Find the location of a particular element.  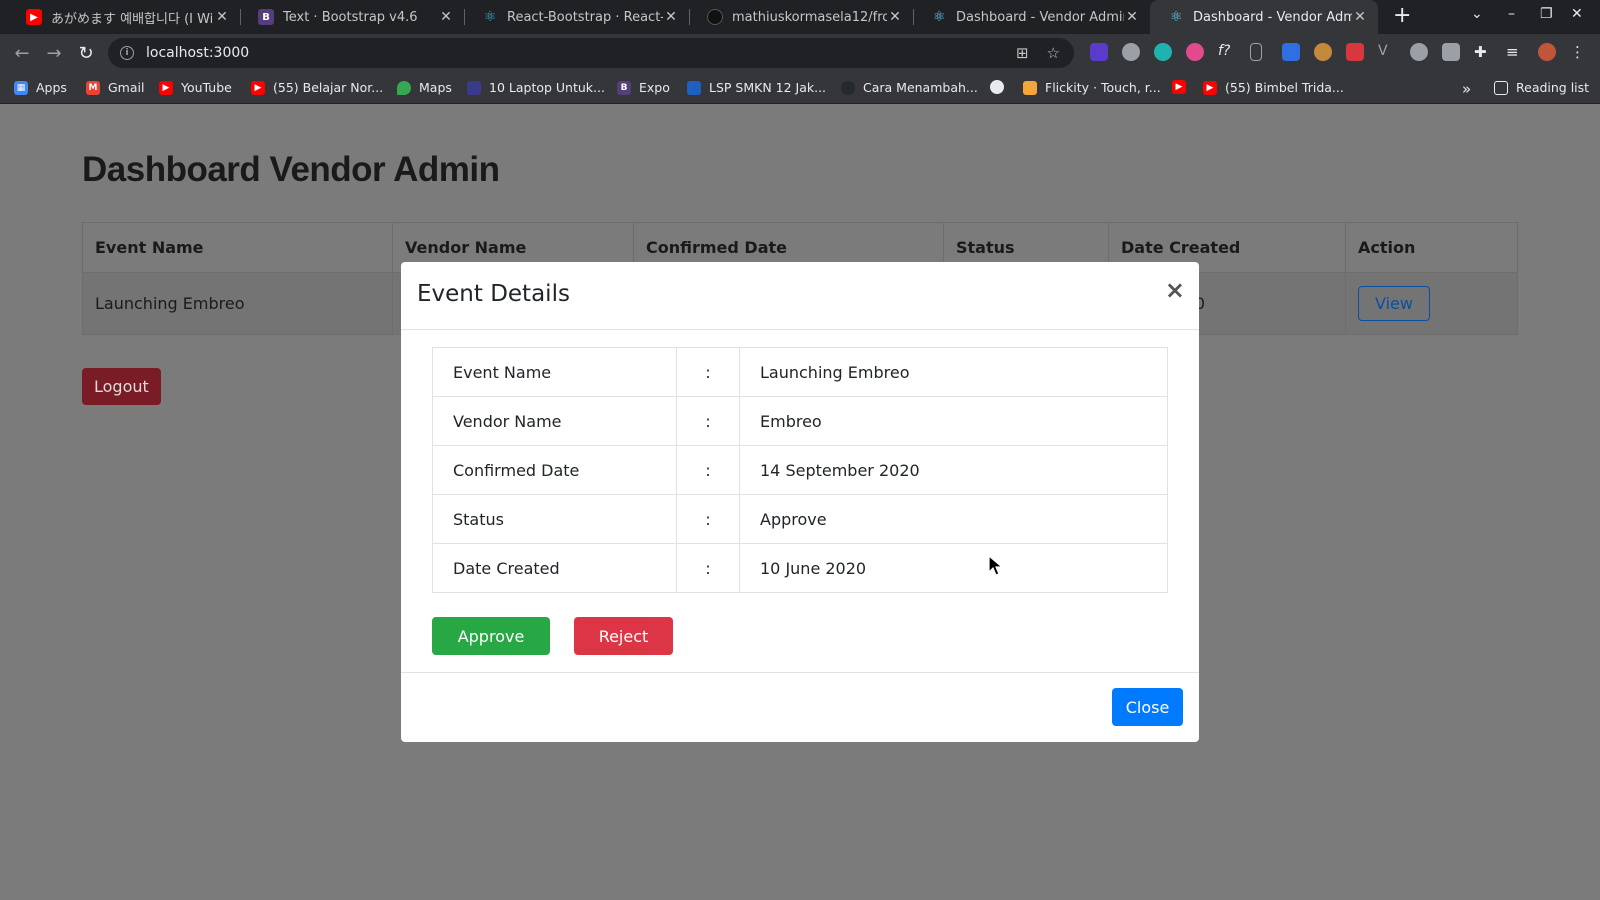

bookmark-label: Apps is located at coordinates (51, 87).